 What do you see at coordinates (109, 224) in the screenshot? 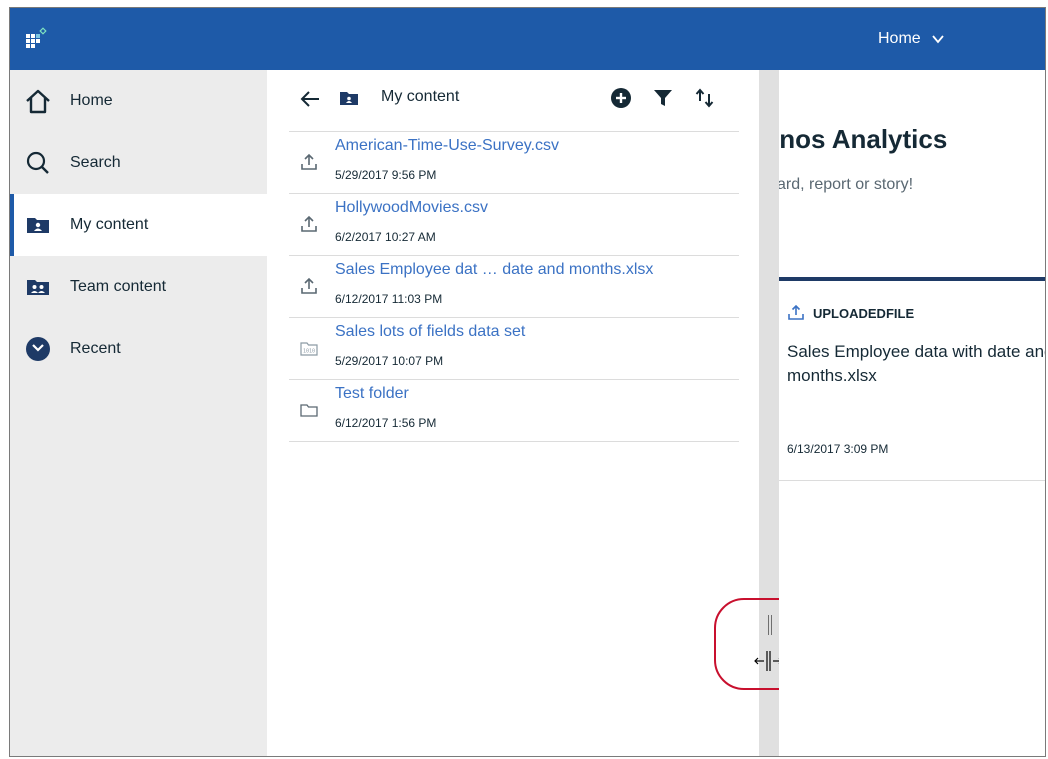
I see `nav-item-label: My content` at bounding box center [109, 224].